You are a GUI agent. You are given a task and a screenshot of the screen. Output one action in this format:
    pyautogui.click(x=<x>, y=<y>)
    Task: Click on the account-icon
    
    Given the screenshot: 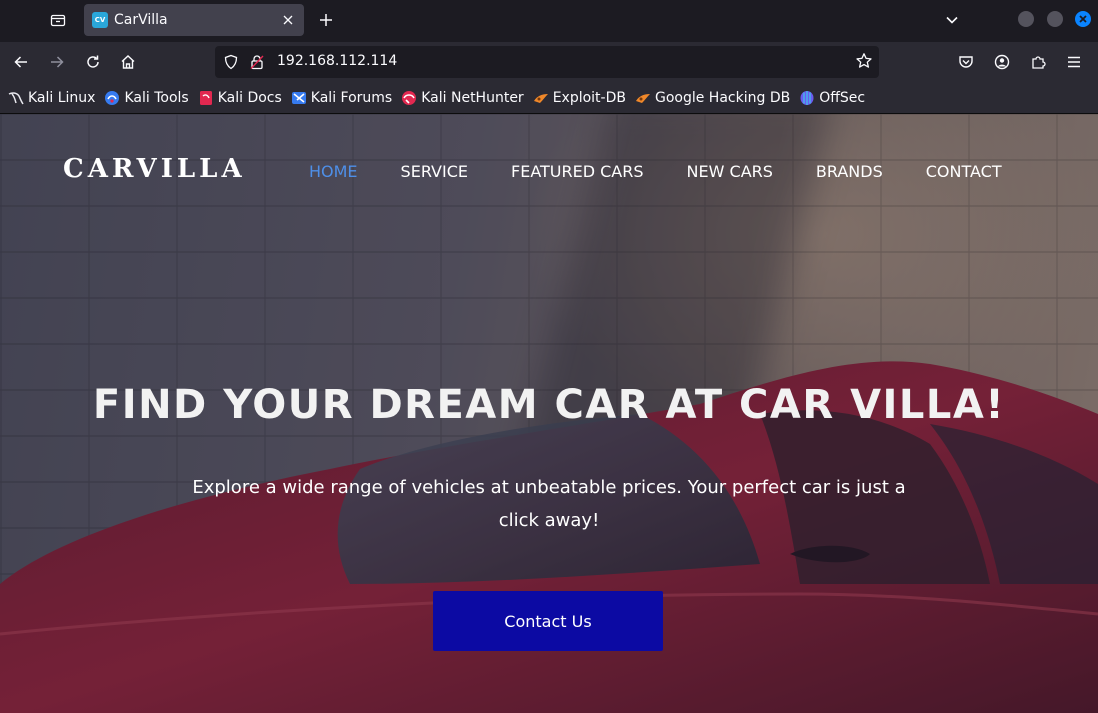 What is the action you would take?
    pyautogui.click(x=1002, y=62)
    